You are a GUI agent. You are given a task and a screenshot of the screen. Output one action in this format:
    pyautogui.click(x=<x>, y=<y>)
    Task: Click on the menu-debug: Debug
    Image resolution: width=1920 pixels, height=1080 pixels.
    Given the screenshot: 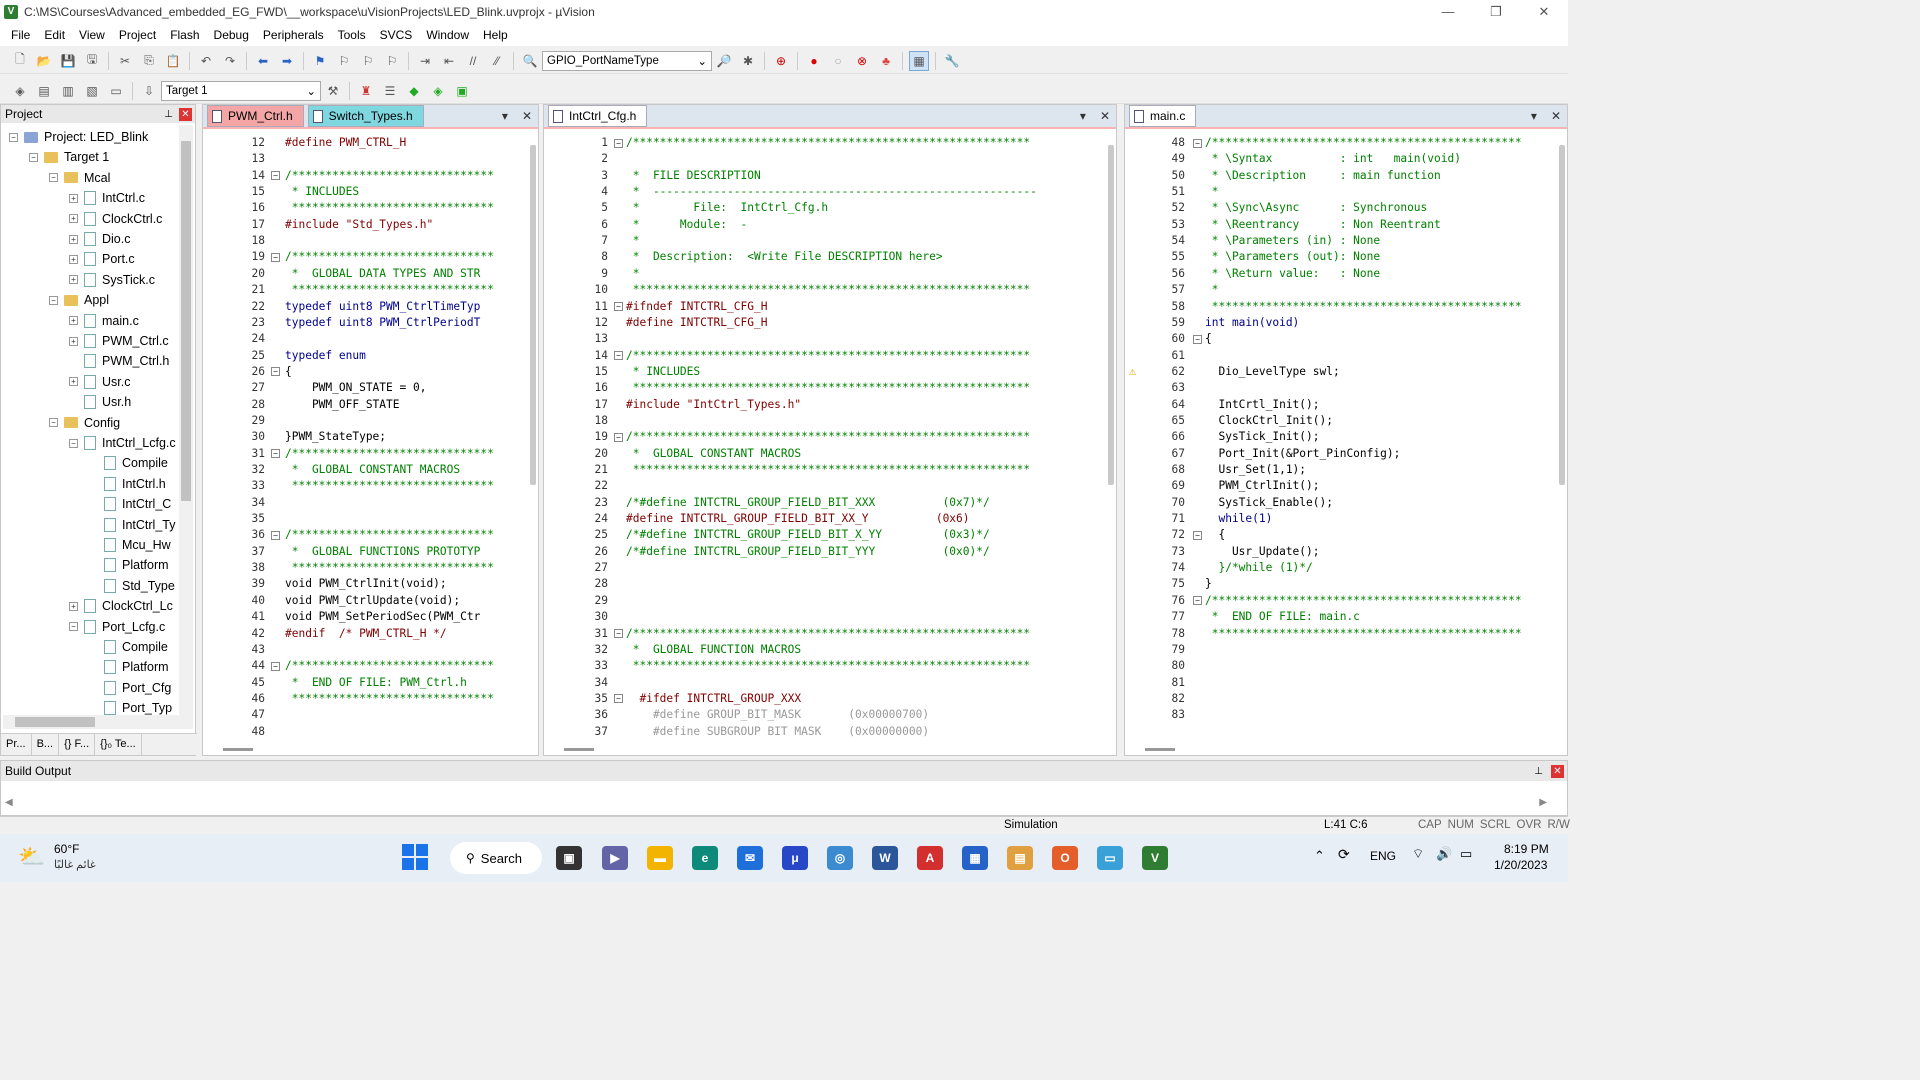 What is the action you would take?
    pyautogui.click(x=231, y=35)
    